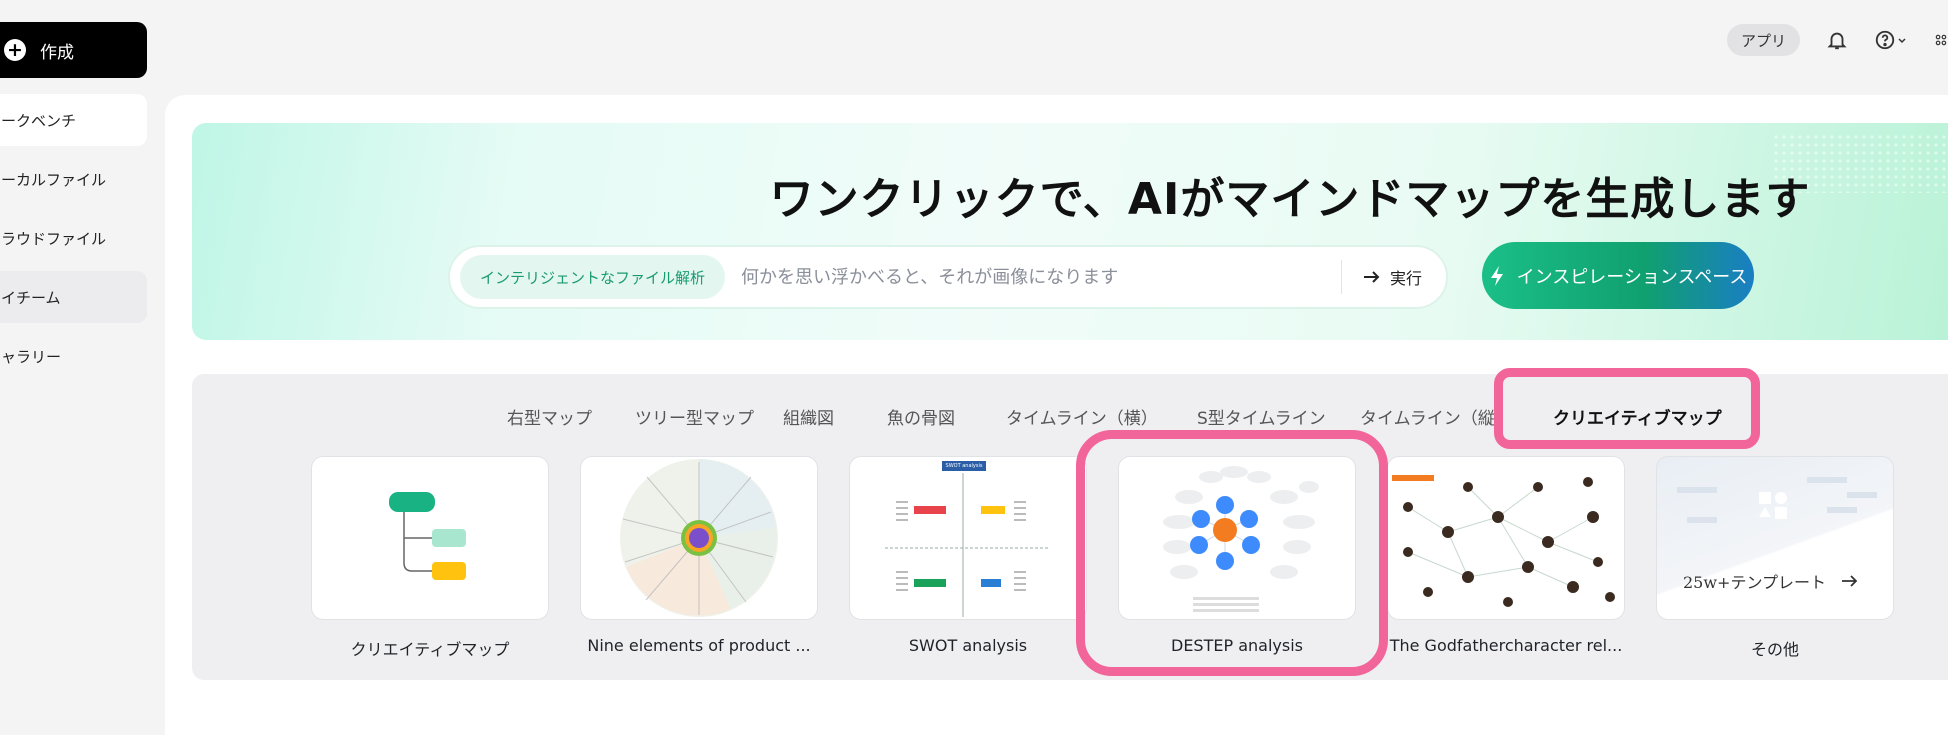 The image size is (1948, 735). What do you see at coordinates (1496, 275) in the screenshot?
I see `lightning-icon` at bounding box center [1496, 275].